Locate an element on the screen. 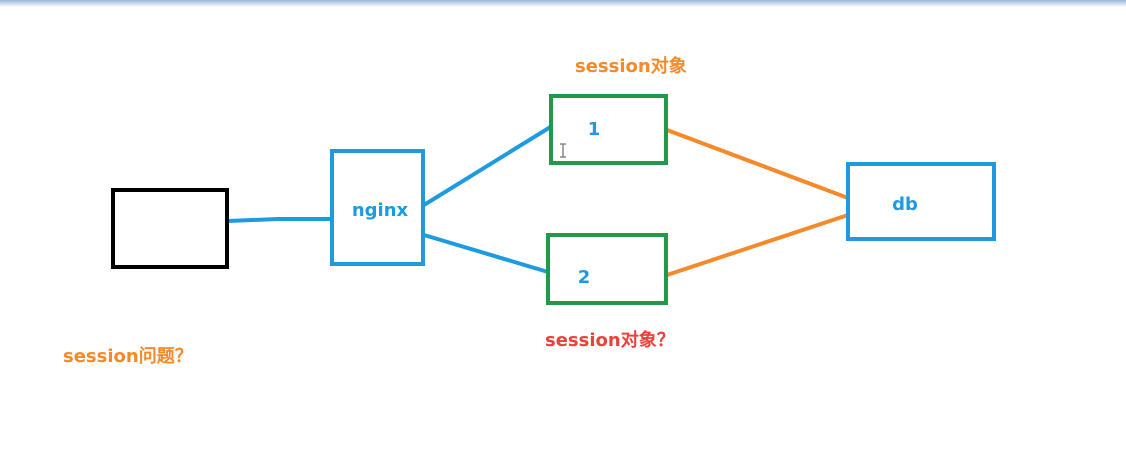  server2-box is located at coordinates (607, 269).